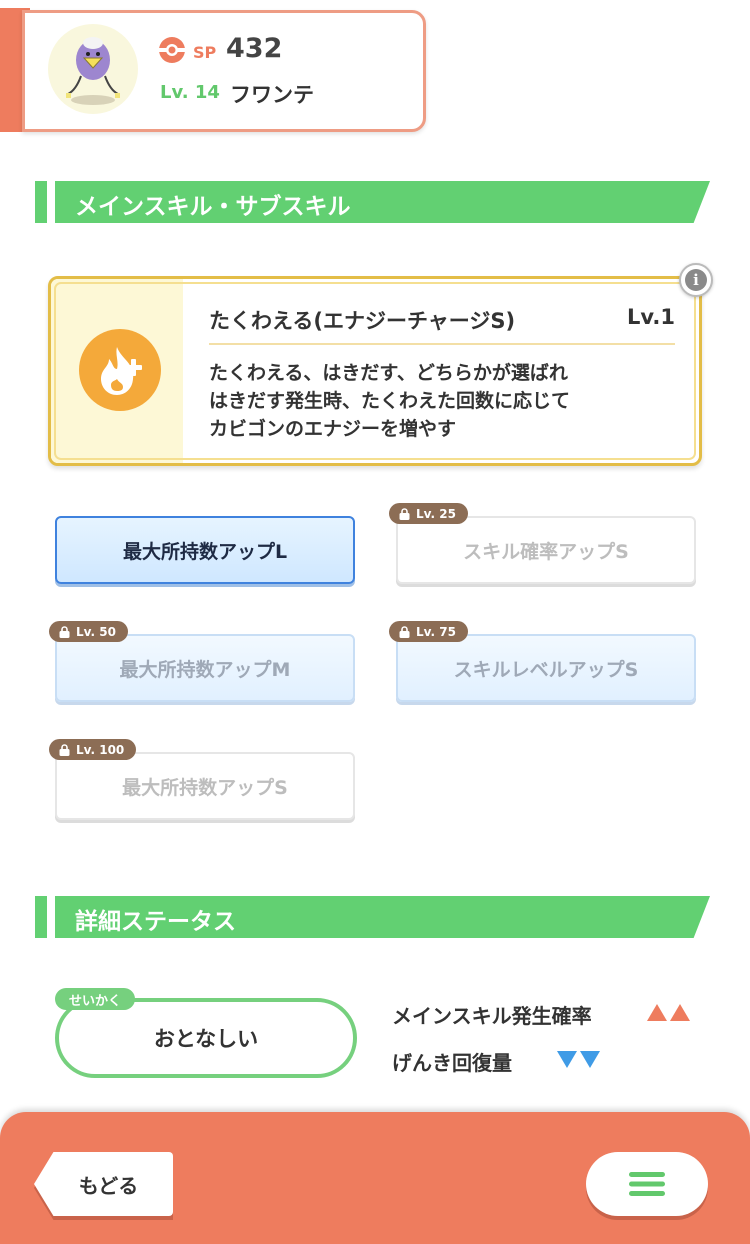  I want to click on section-header-status: 詳細ステータス, so click(372, 917).